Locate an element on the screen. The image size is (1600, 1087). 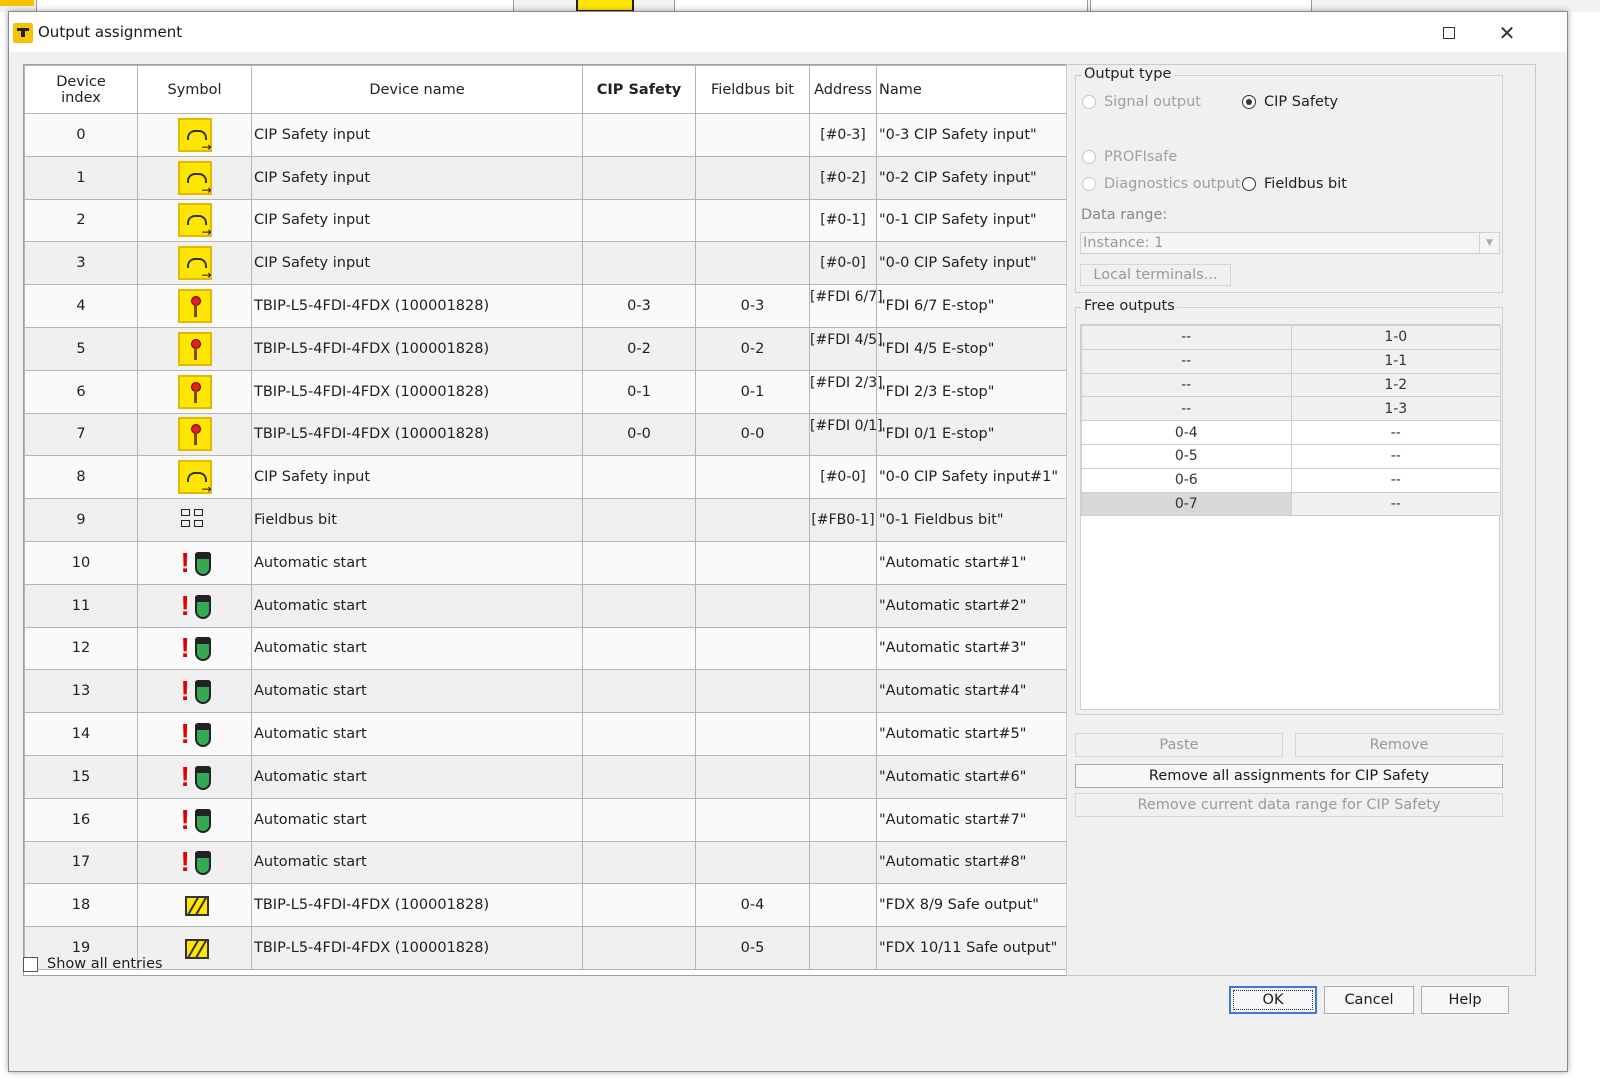
column-header-name: Name is located at coordinates (977, 89).